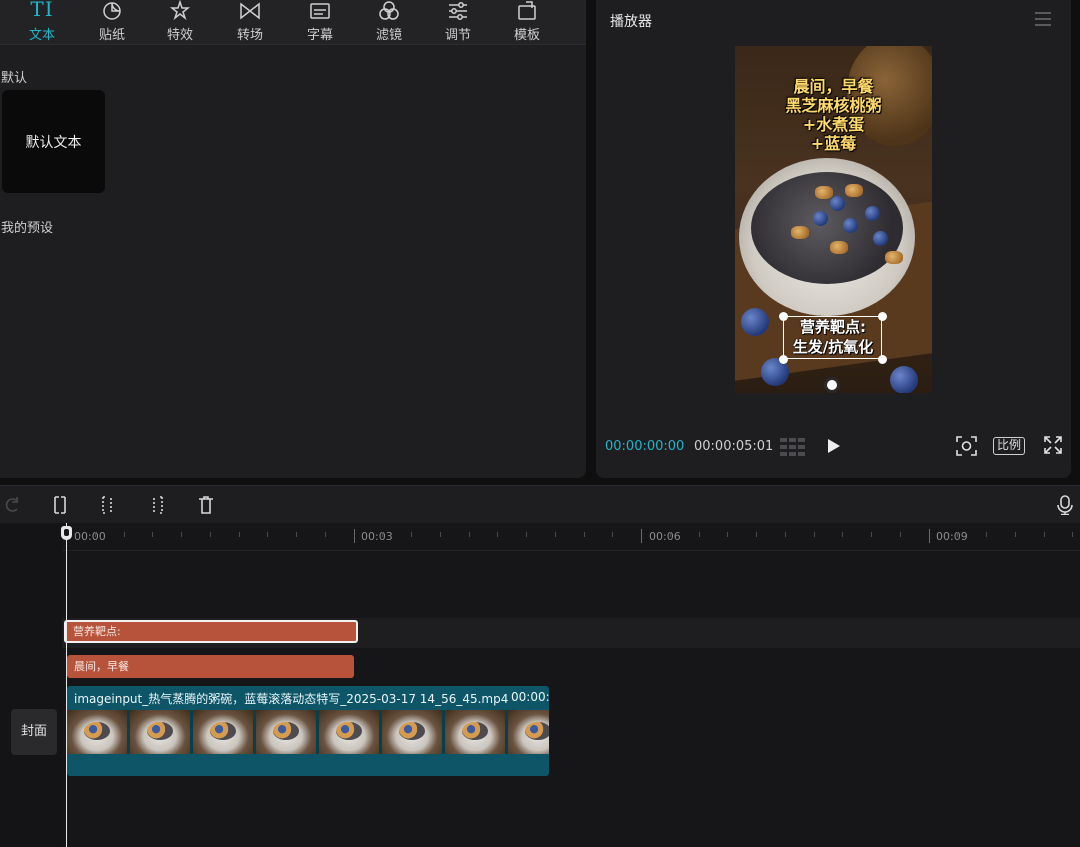 The image size is (1080, 847). I want to click on ruler-label: 00:00, so click(90, 536).